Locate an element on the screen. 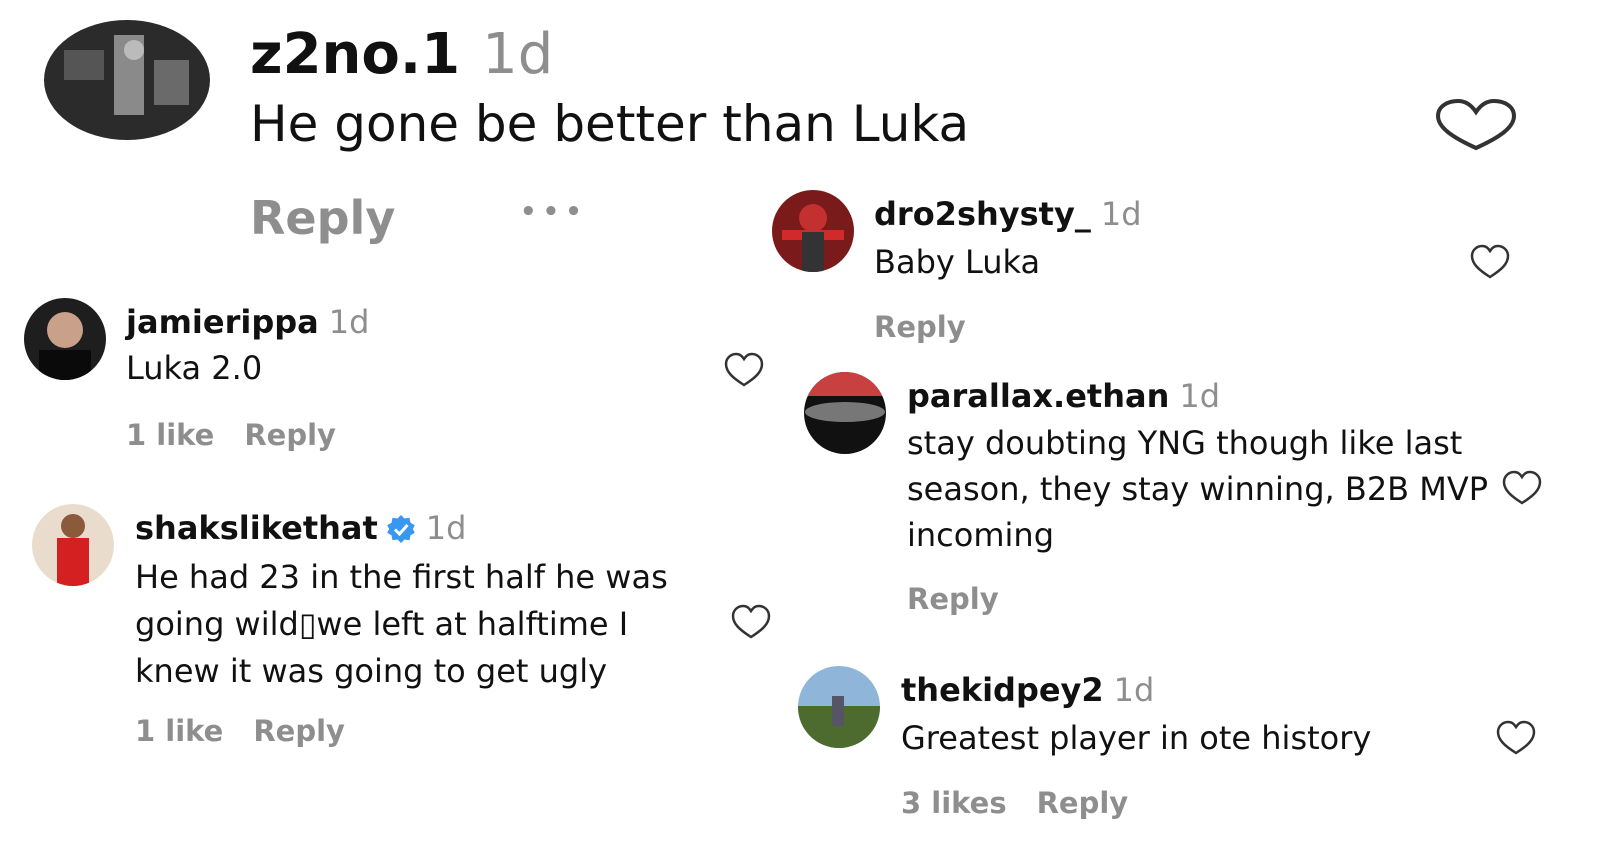  comment-header-thekidpey2: thekidpey2 1d is located at coordinates (1027, 690).